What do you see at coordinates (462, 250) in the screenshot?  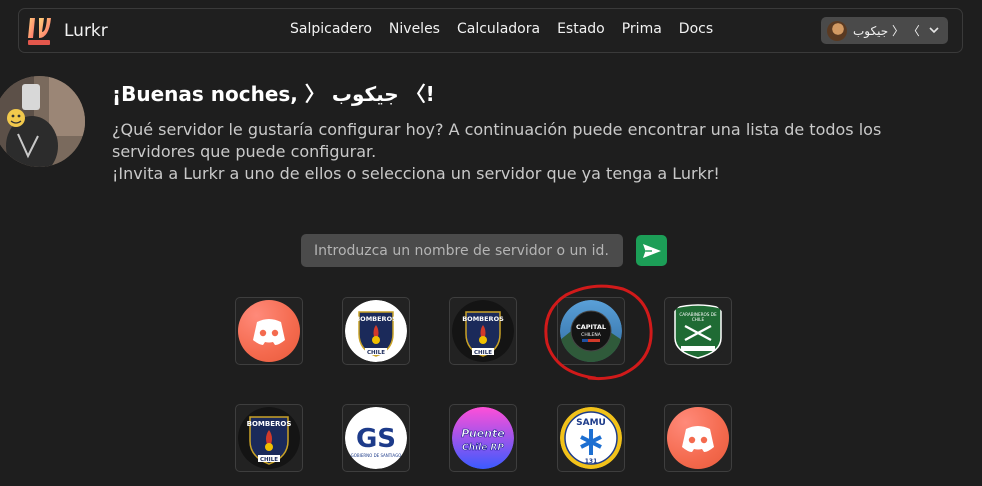 I see `server-search-input` at bounding box center [462, 250].